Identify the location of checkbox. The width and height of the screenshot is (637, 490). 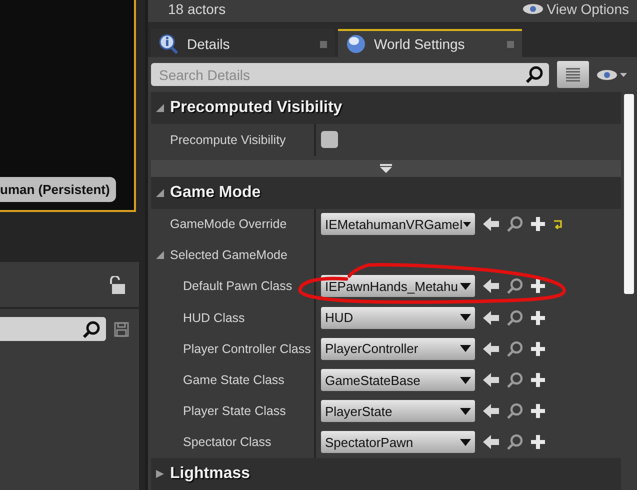
(329, 139).